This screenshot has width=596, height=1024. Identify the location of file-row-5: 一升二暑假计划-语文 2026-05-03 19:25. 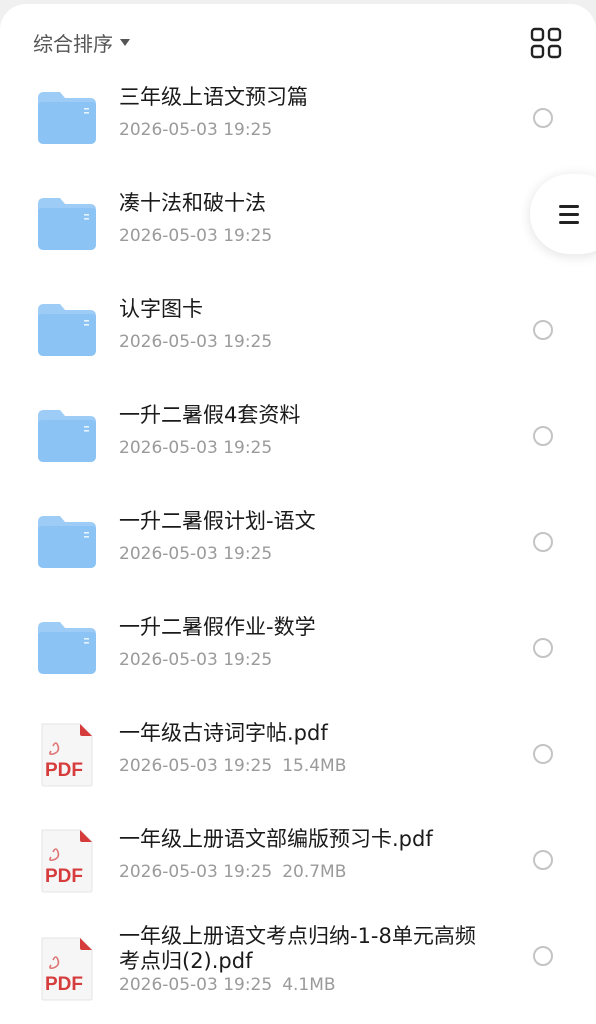
(298, 553).